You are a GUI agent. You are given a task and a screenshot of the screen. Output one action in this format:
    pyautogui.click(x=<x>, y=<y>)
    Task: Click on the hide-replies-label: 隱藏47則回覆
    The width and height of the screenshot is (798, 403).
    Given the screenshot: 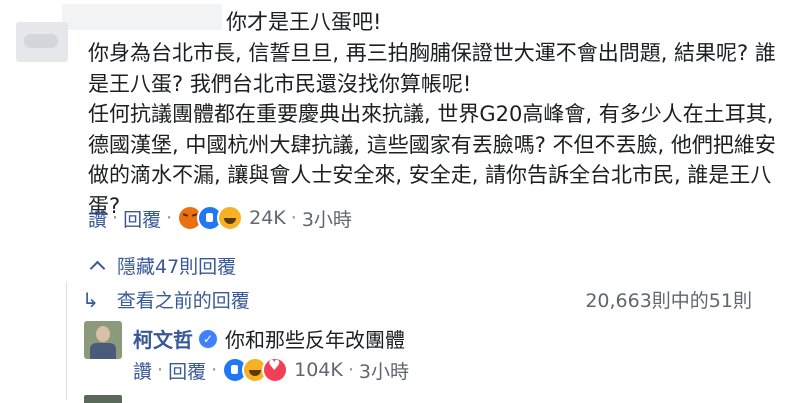 What is the action you would take?
    pyautogui.click(x=177, y=267)
    